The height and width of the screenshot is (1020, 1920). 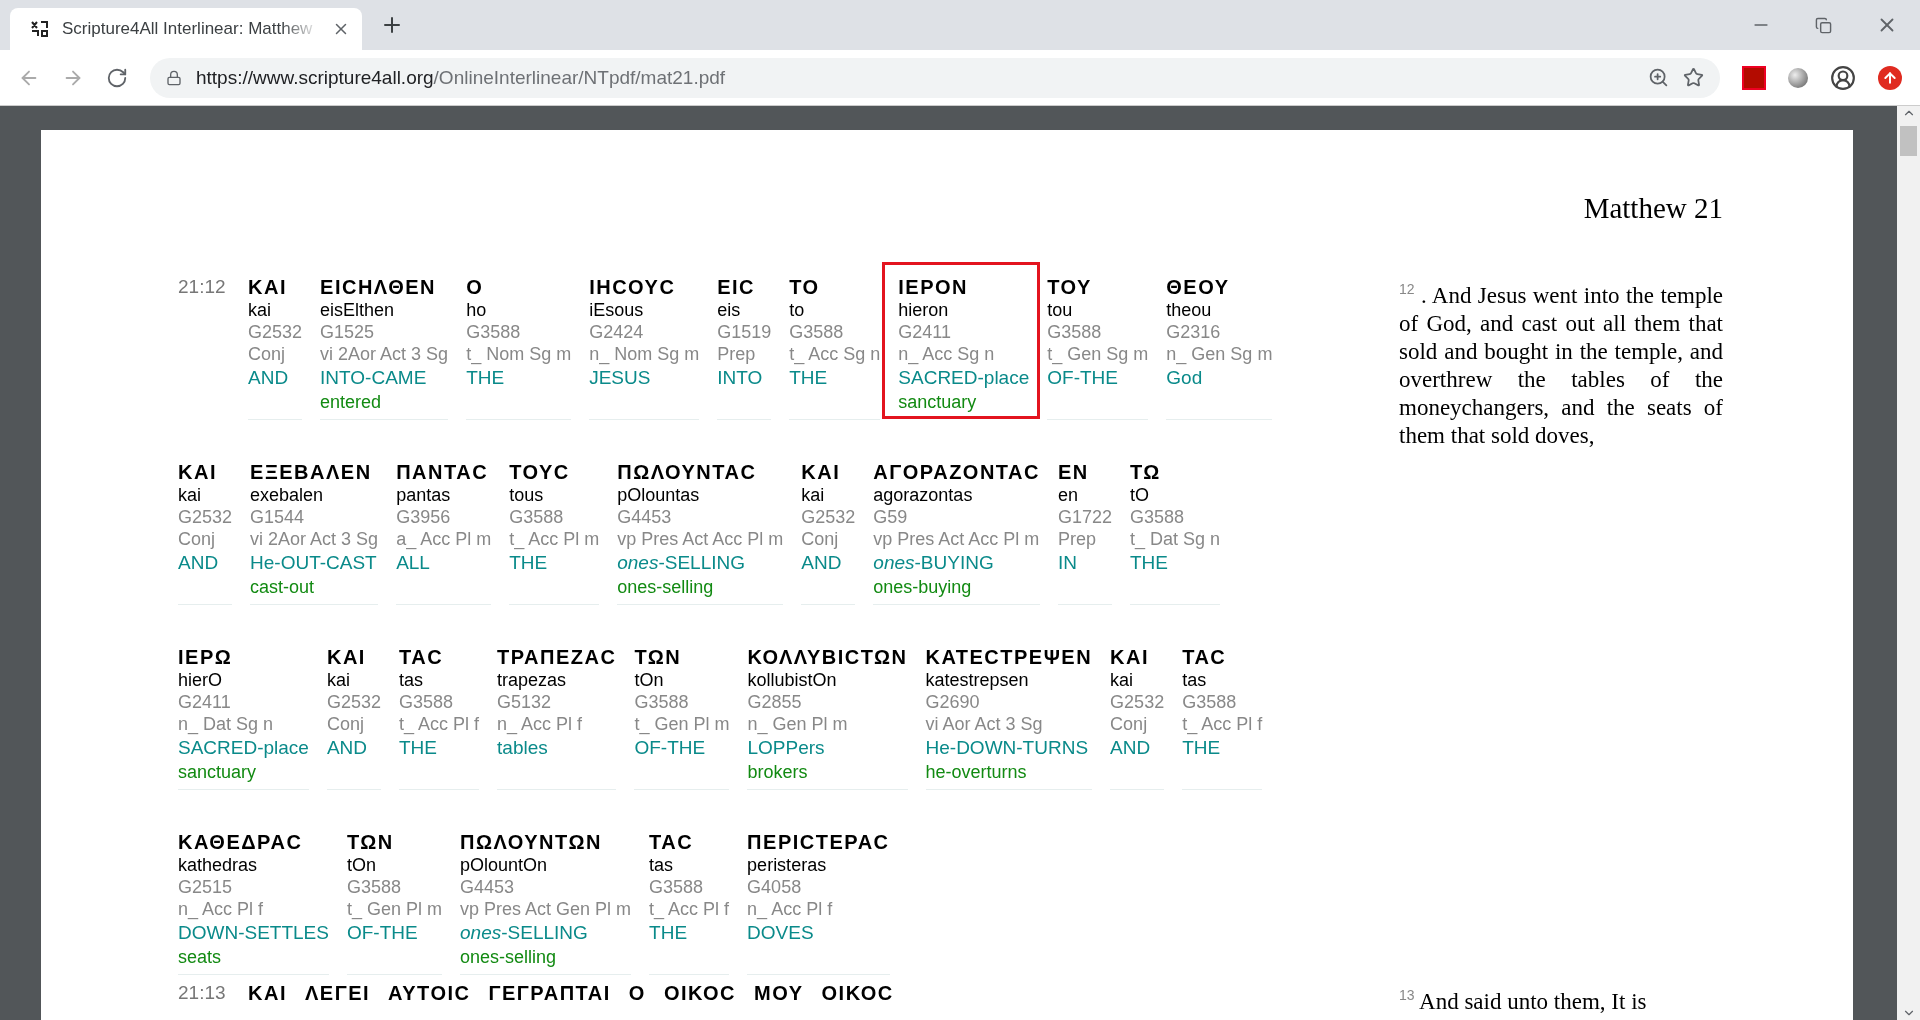 What do you see at coordinates (40, 29) in the screenshot?
I see `site-logo-icon` at bounding box center [40, 29].